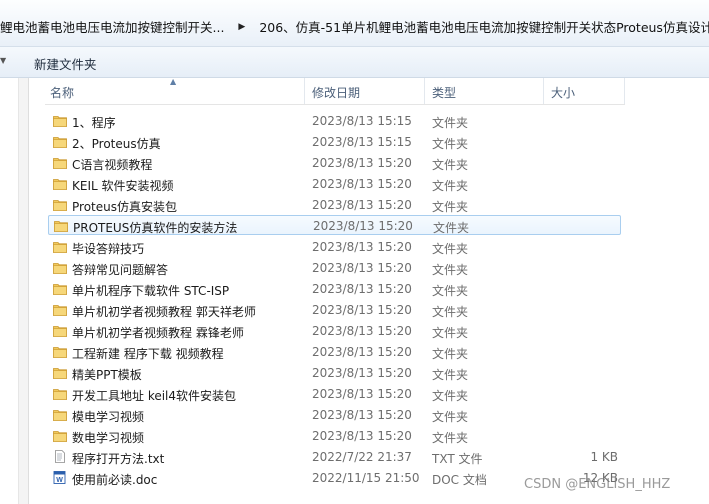  Describe the element at coordinates (334, 415) in the screenshot. I see `file-row: 模电学习视频 2023/8/13 15:20 文件夹` at that location.